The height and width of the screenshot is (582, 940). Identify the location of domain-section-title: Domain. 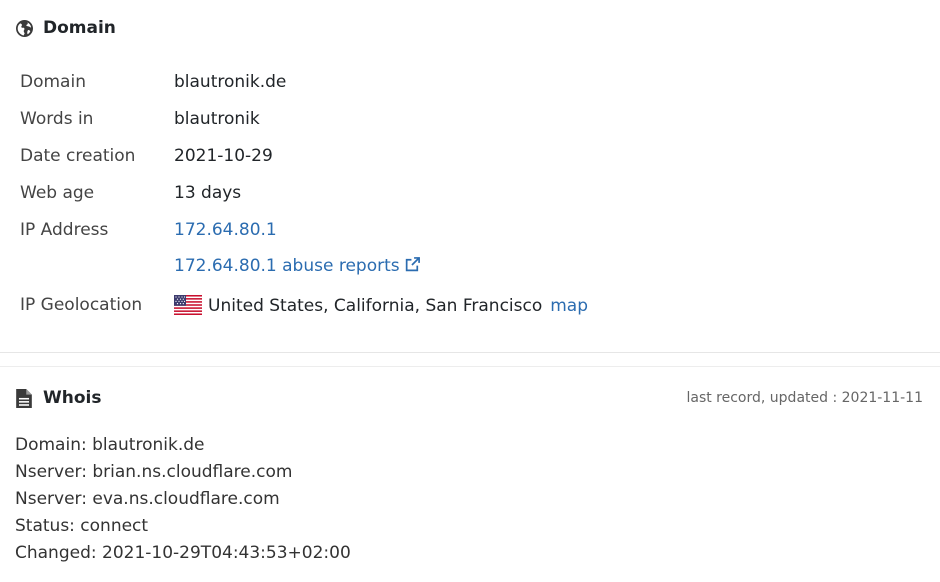
(65, 28).